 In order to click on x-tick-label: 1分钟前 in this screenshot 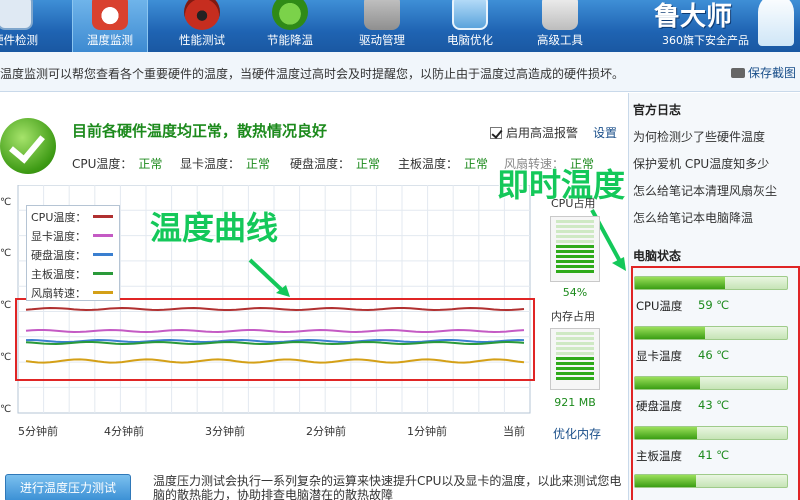, I will do `click(427, 431)`.